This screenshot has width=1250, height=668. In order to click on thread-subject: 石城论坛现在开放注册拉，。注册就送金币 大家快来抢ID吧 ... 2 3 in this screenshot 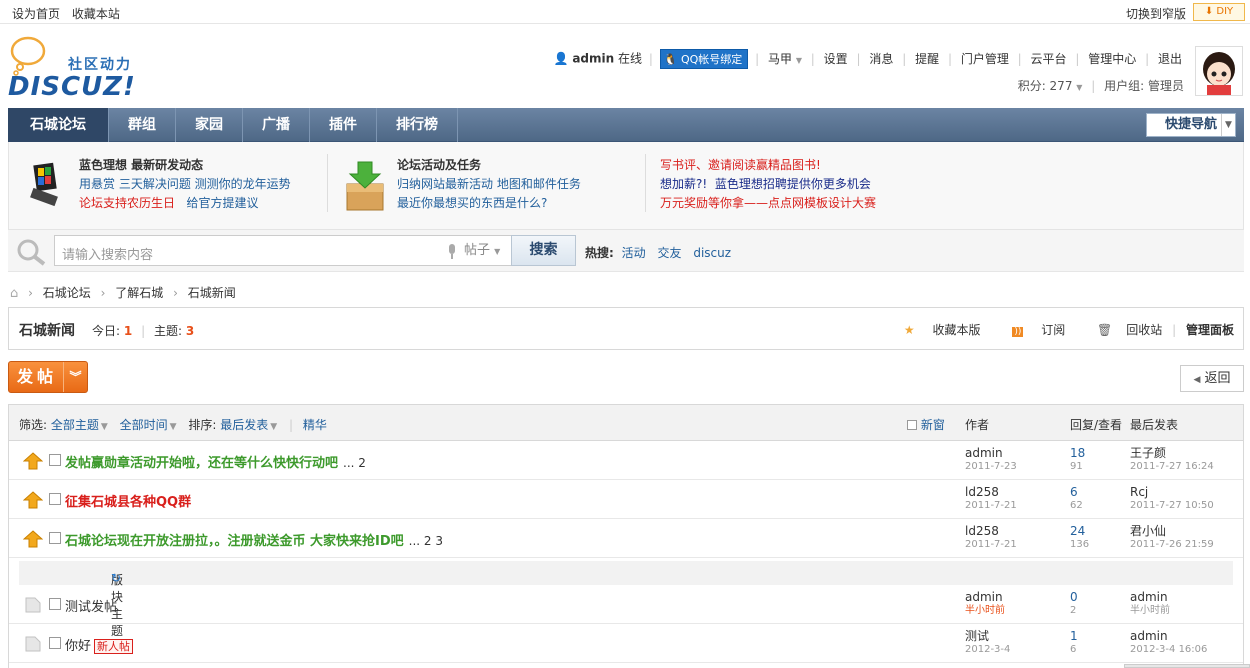, I will do `click(254, 539)`.